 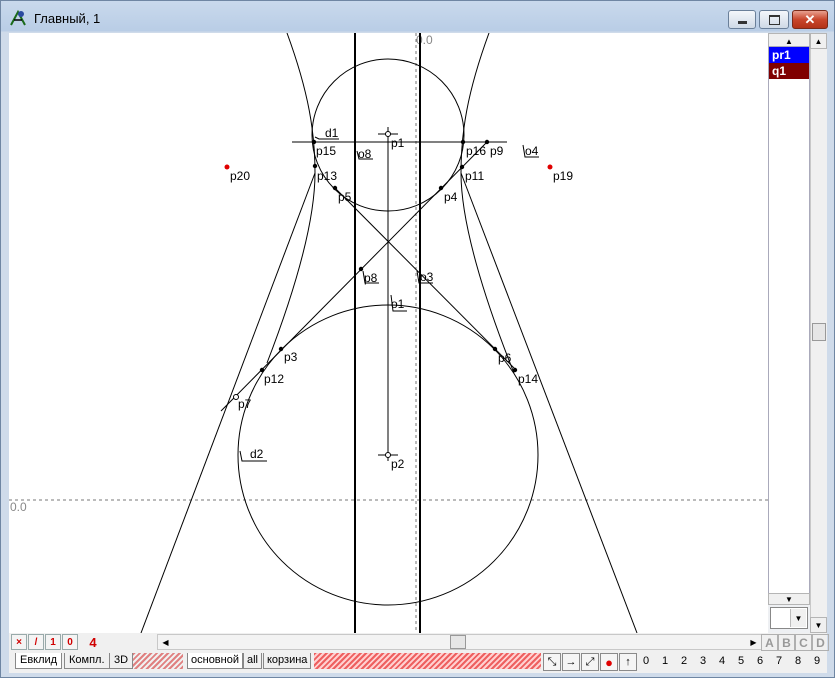 What do you see at coordinates (474, 176) in the screenshot?
I see `label-p11: p11` at bounding box center [474, 176].